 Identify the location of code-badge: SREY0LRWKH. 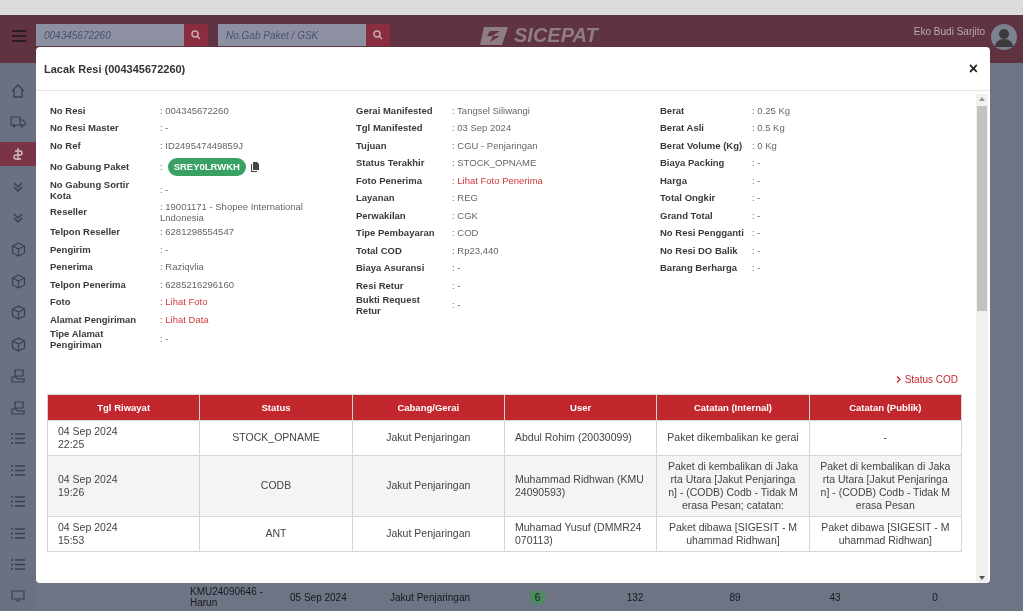
(206, 167).